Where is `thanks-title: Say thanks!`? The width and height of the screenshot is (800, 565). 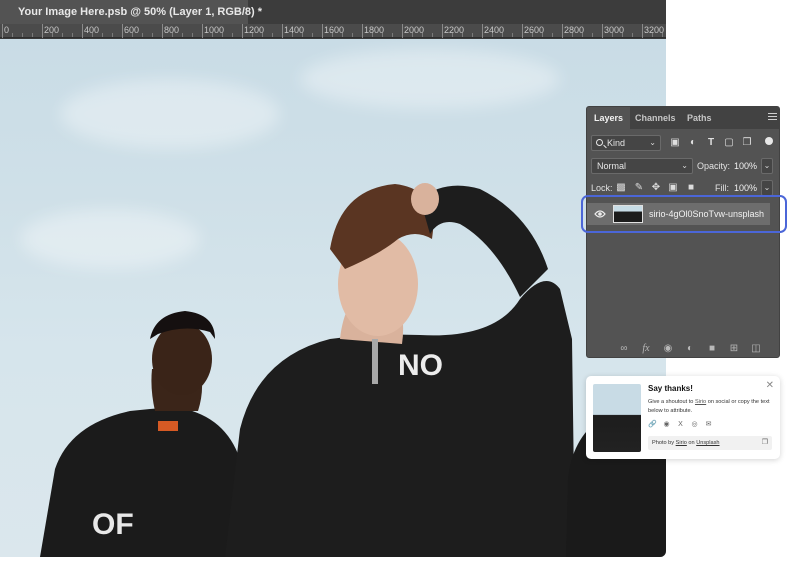 thanks-title: Say thanks! is located at coordinates (670, 388).